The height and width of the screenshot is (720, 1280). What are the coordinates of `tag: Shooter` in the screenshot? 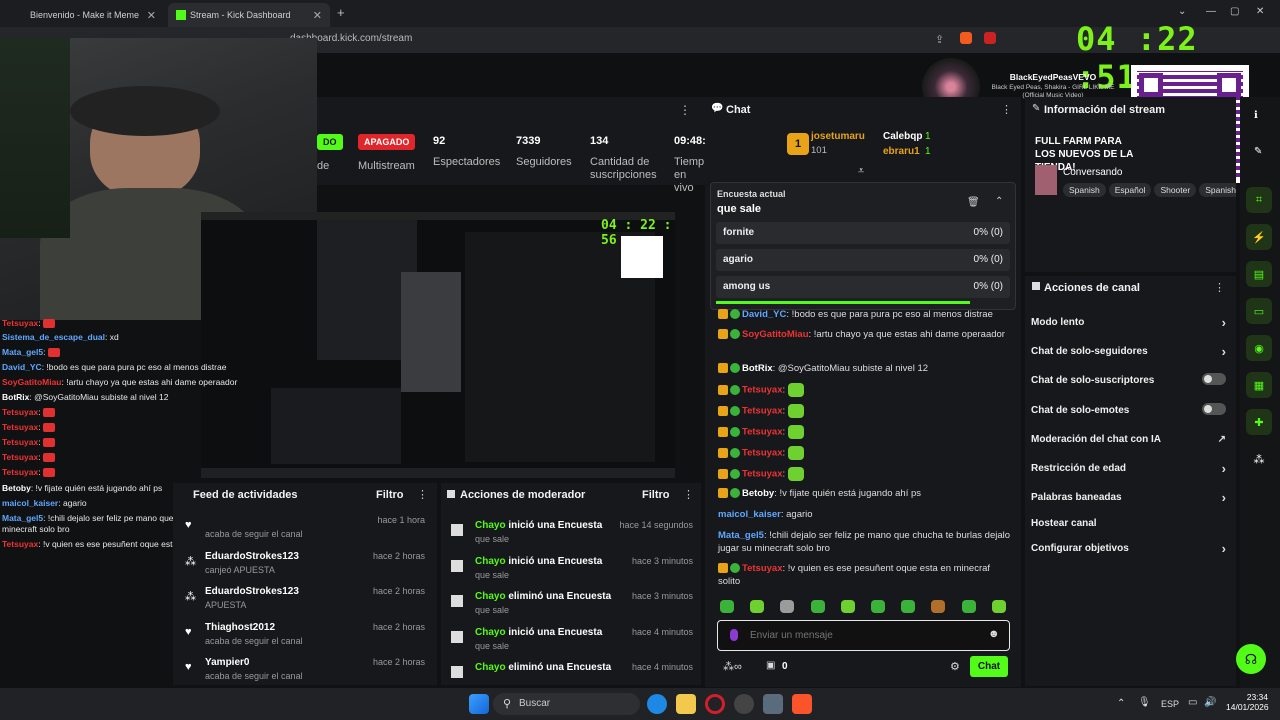 It's located at (1175, 190).